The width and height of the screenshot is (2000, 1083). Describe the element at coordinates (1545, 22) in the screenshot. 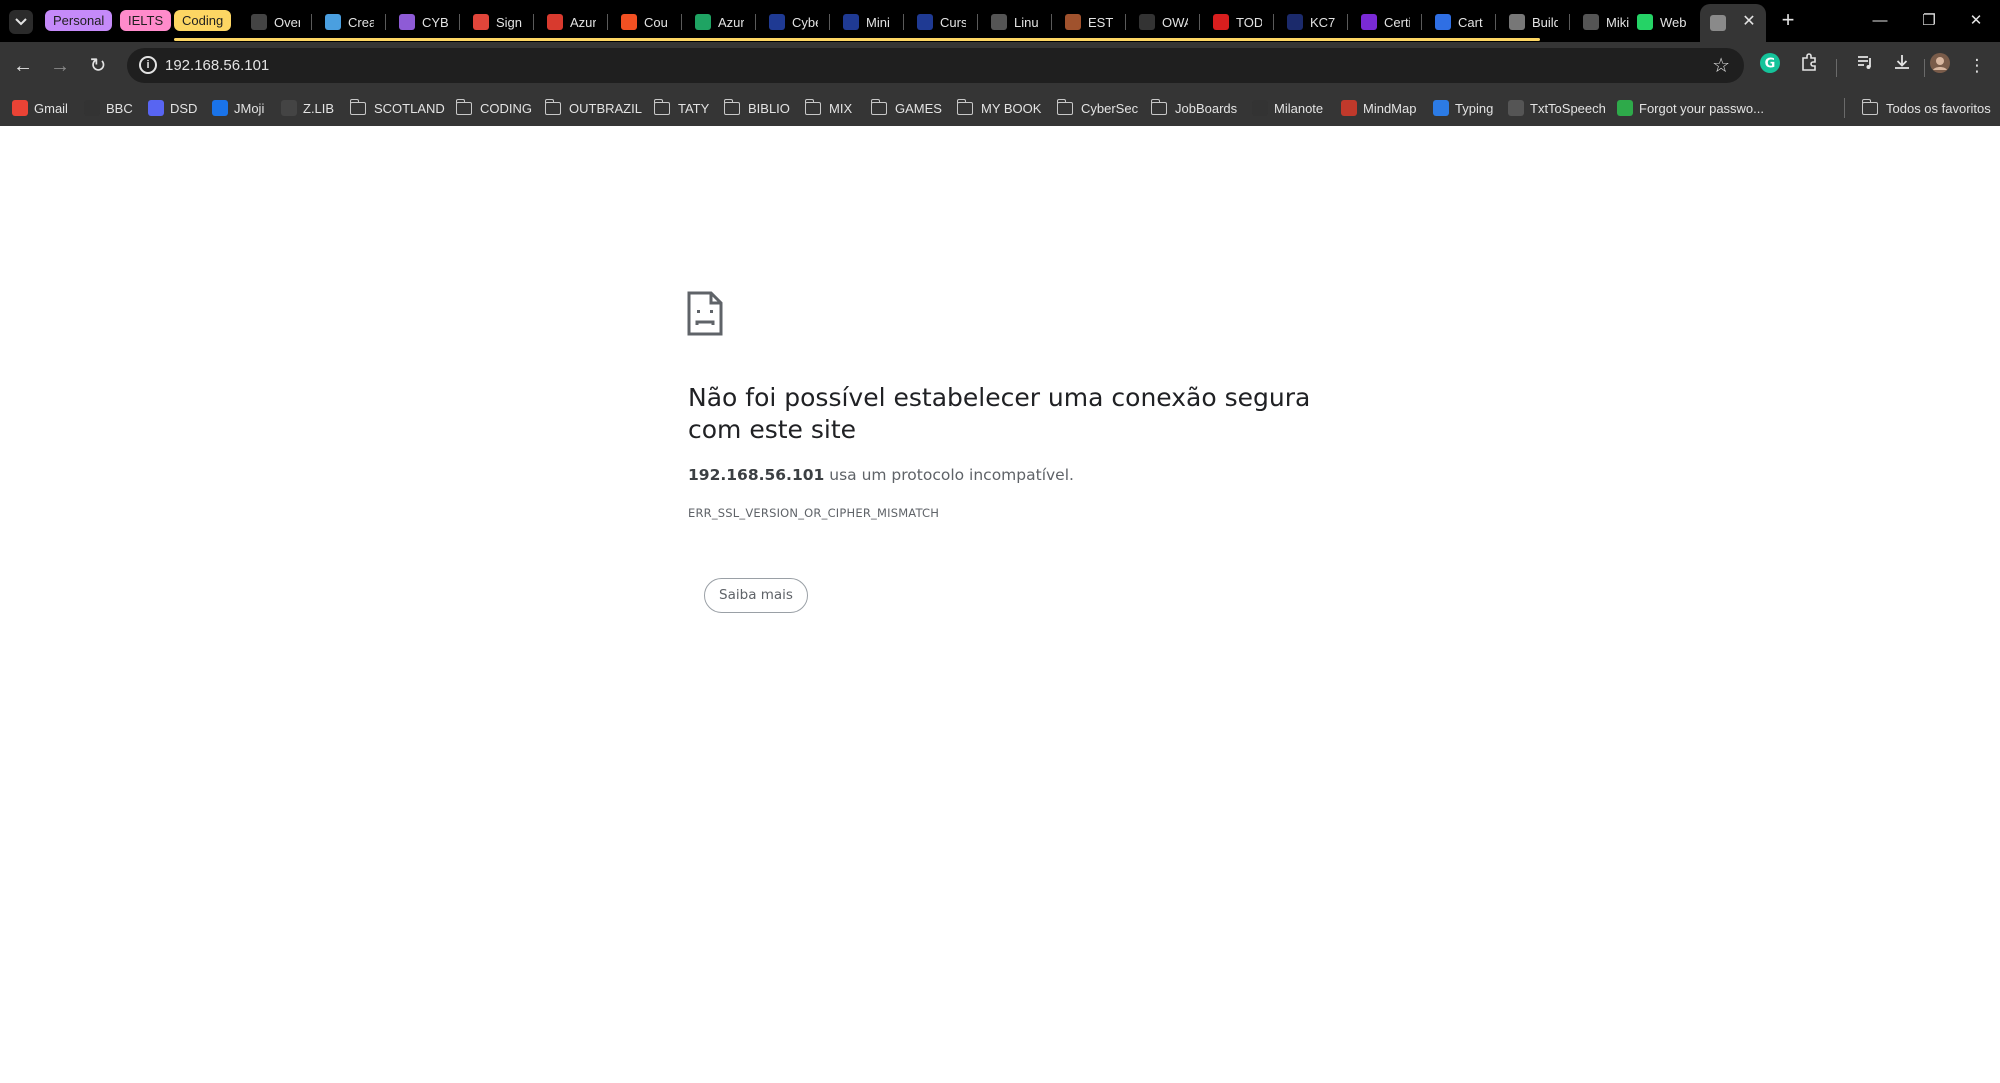

I see `tab-title: Build` at that location.